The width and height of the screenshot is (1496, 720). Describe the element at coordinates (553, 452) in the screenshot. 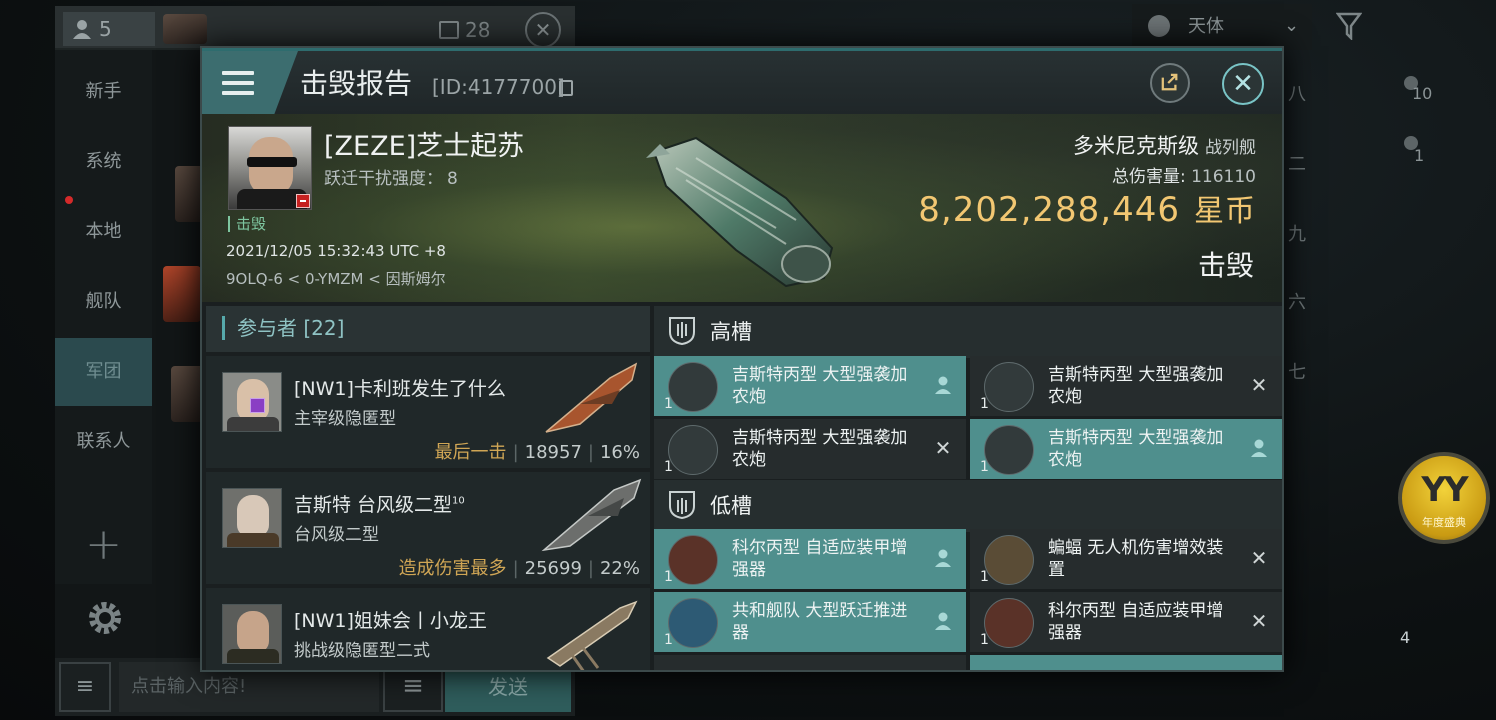

I see `participant-damage: 18957` at that location.